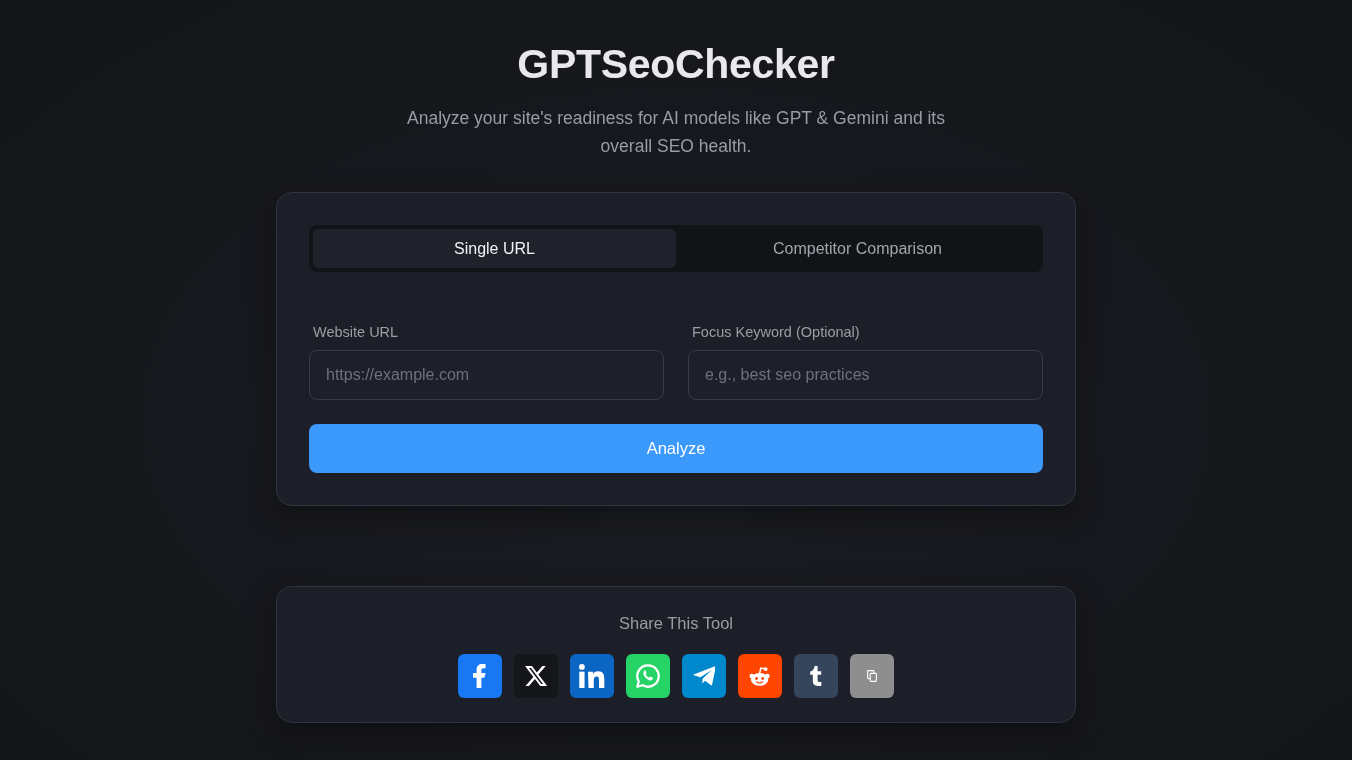  What do you see at coordinates (648, 676) in the screenshot?
I see `speech-bubble-phone-icon` at bounding box center [648, 676].